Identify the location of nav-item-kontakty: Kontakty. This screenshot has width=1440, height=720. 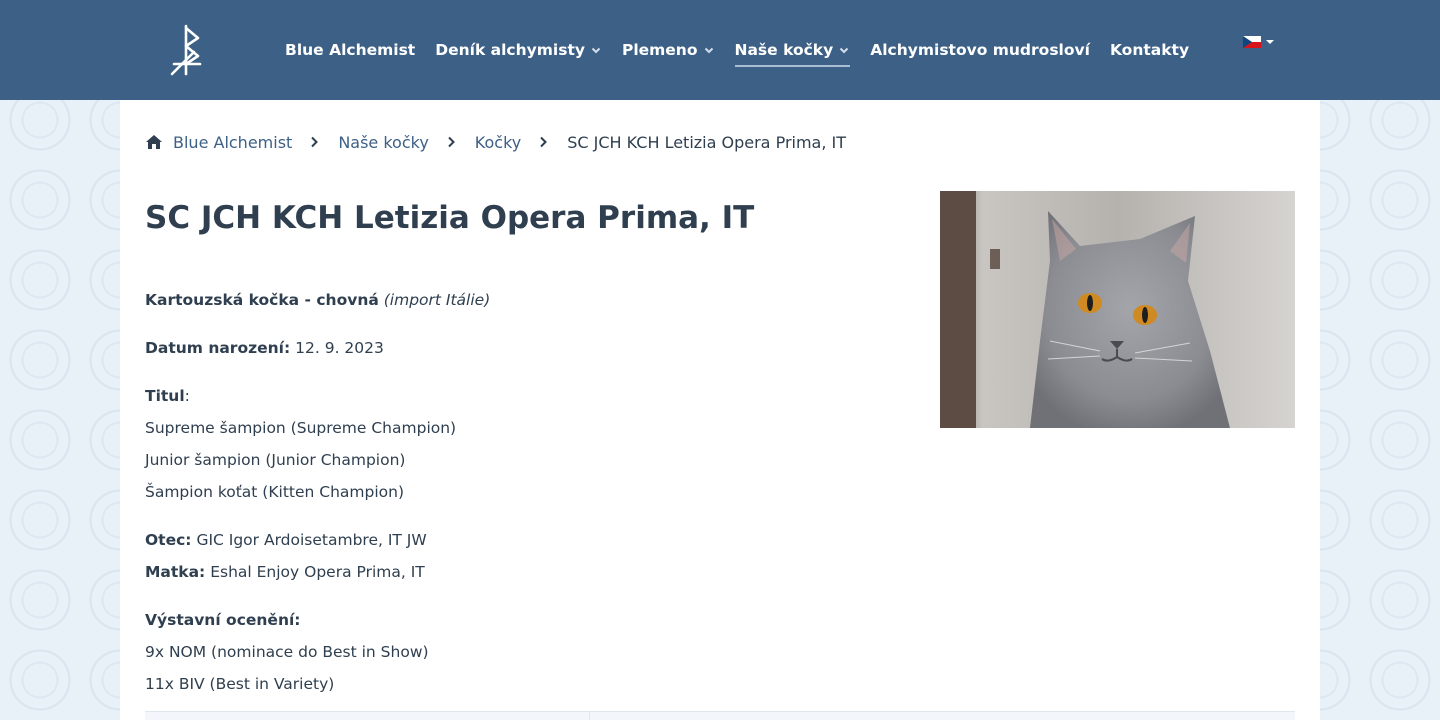
(1149, 50).